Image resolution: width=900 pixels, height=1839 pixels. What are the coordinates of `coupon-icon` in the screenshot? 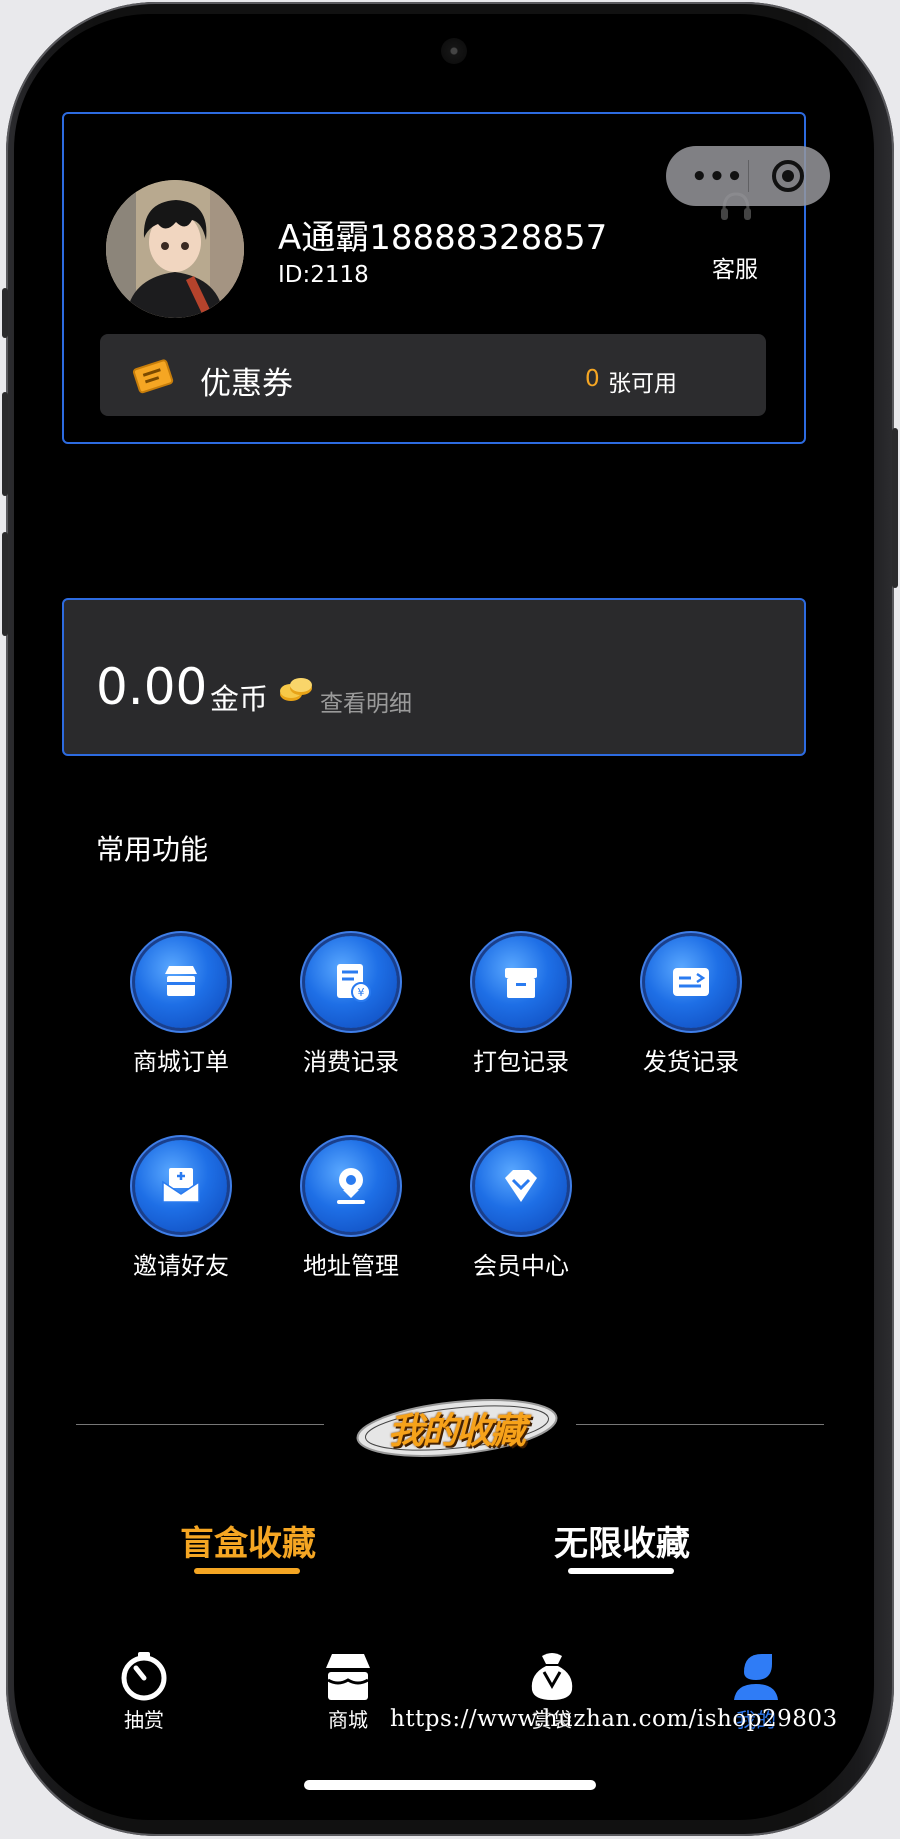 It's located at (153, 376).